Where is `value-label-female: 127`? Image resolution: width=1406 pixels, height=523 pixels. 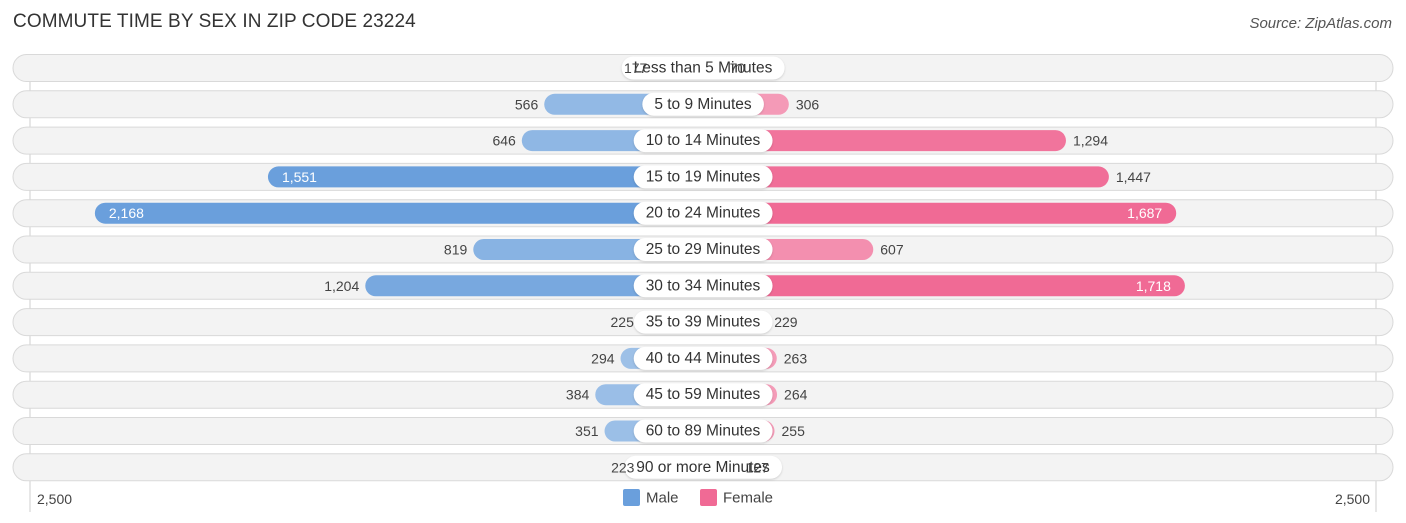
value-label-female: 127 is located at coordinates (758, 467).